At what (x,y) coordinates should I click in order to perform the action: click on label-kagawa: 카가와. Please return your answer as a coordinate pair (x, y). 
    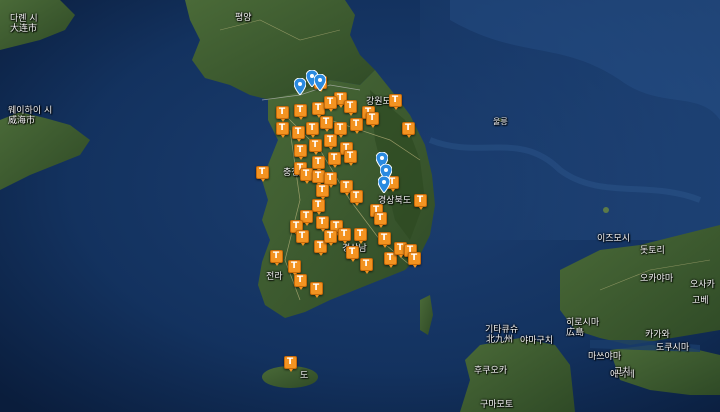
    Looking at the image, I should click on (657, 335).